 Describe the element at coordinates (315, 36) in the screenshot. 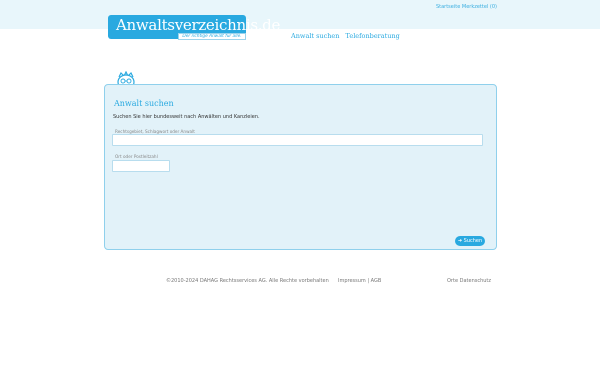

I see `nav-anwalt-suchen: Anwalt suchen` at that location.